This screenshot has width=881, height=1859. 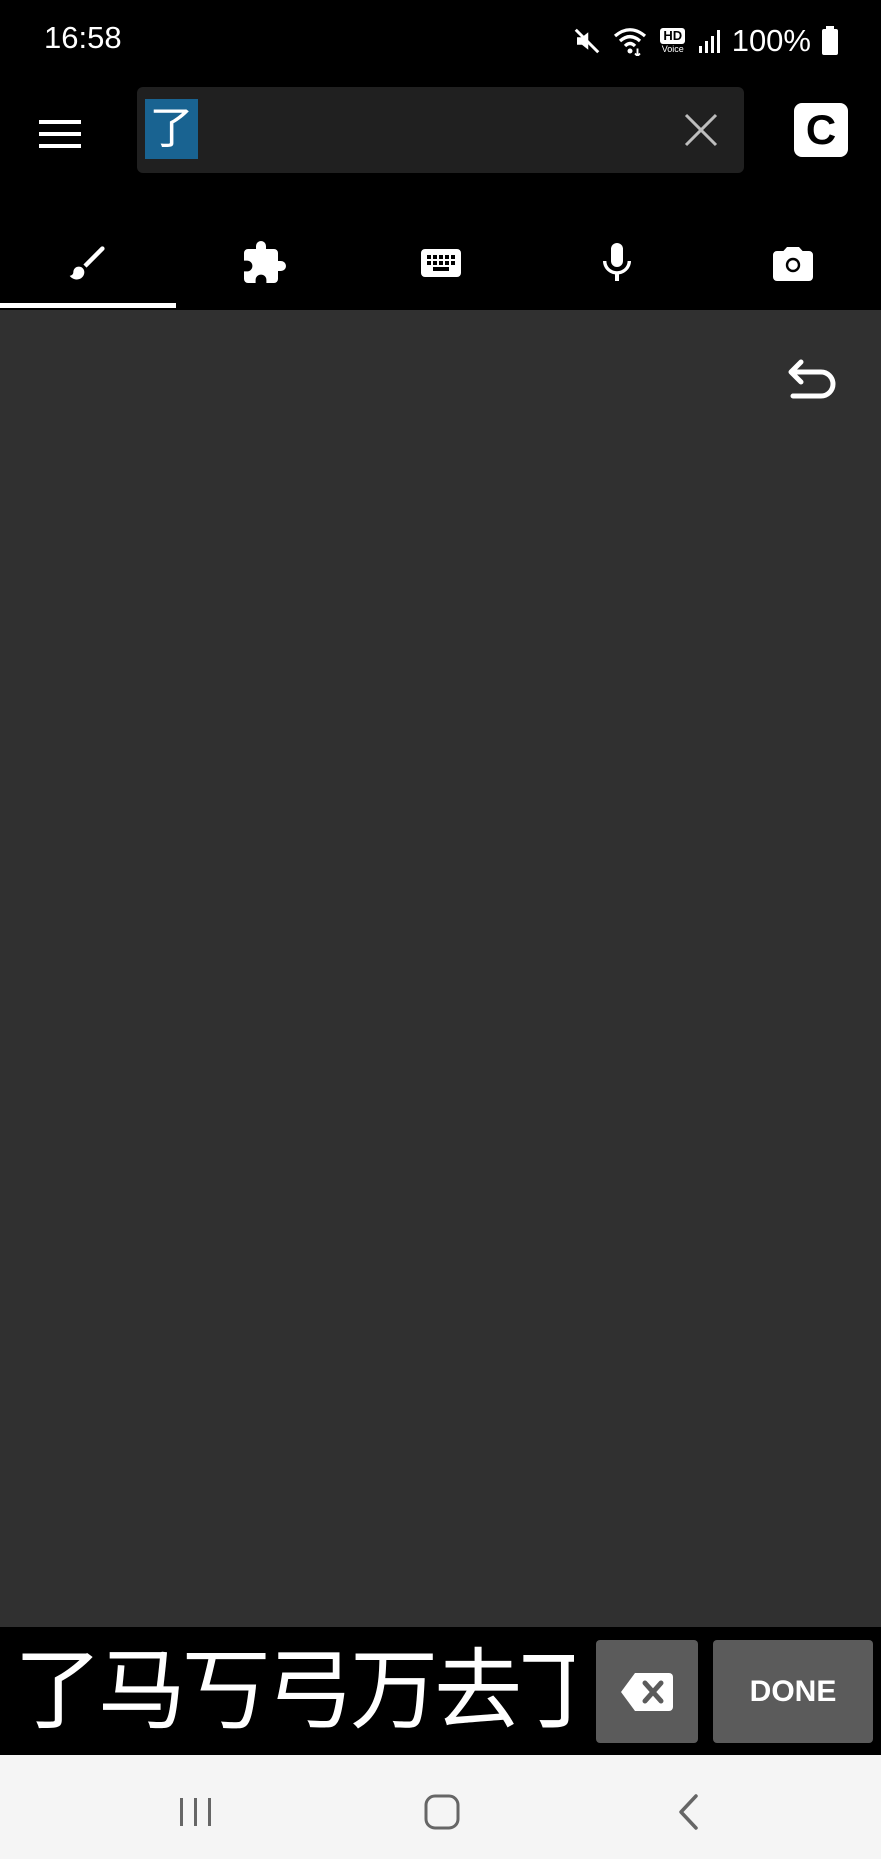 What do you see at coordinates (709, 41) in the screenshot?
I see `signal-icon` at bounding box center [709, 41].